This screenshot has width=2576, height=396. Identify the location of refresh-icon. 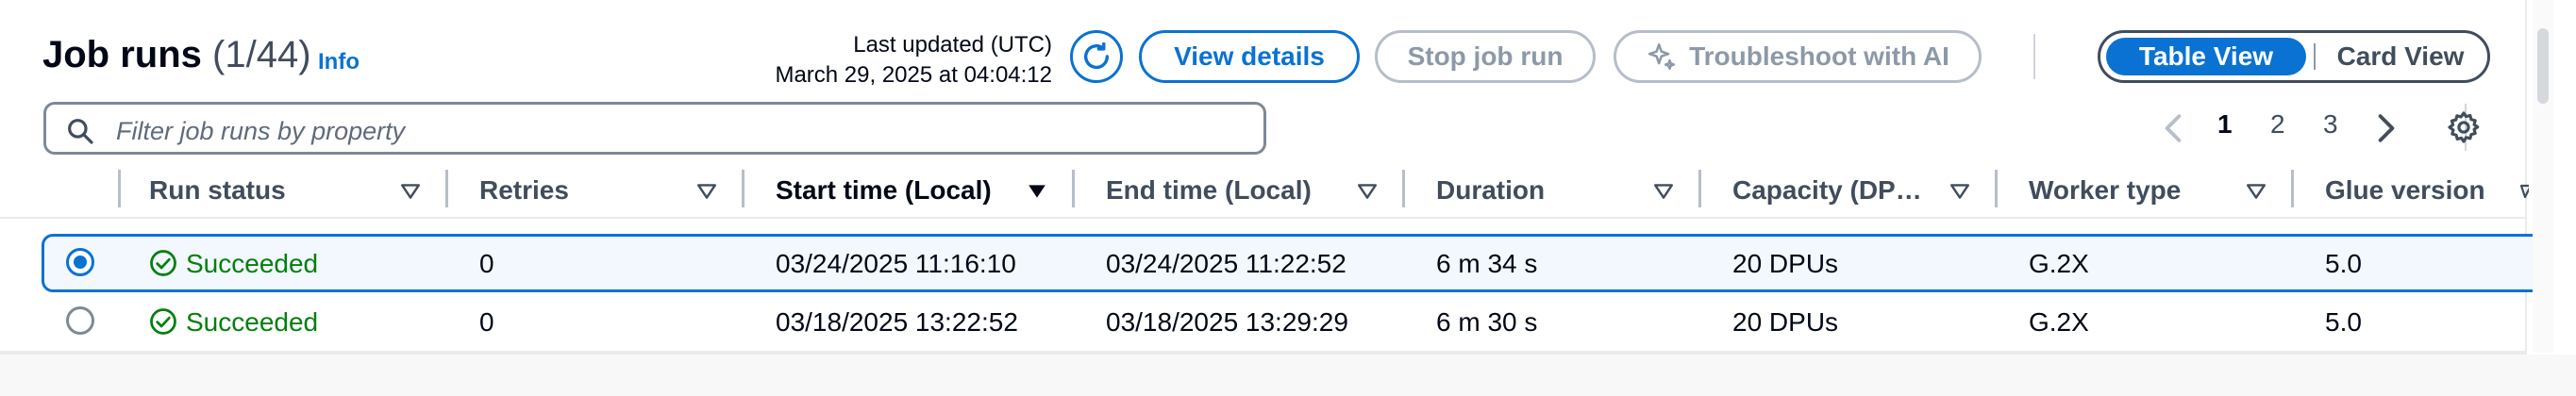
(1096, 55).